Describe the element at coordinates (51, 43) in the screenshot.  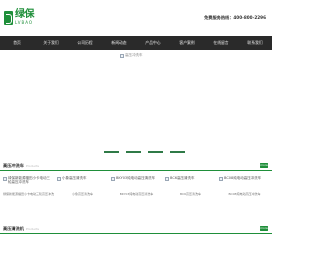
I see `nav-item-about: 关于我们` at that location.